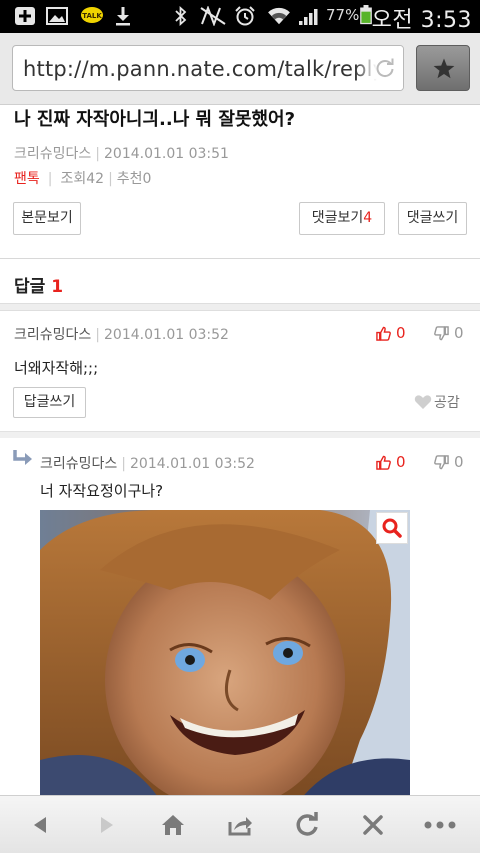  Describe the element at coordinates (337, 218) in the screenshot. I see `view-comments-label: 댓글보기` at that location.